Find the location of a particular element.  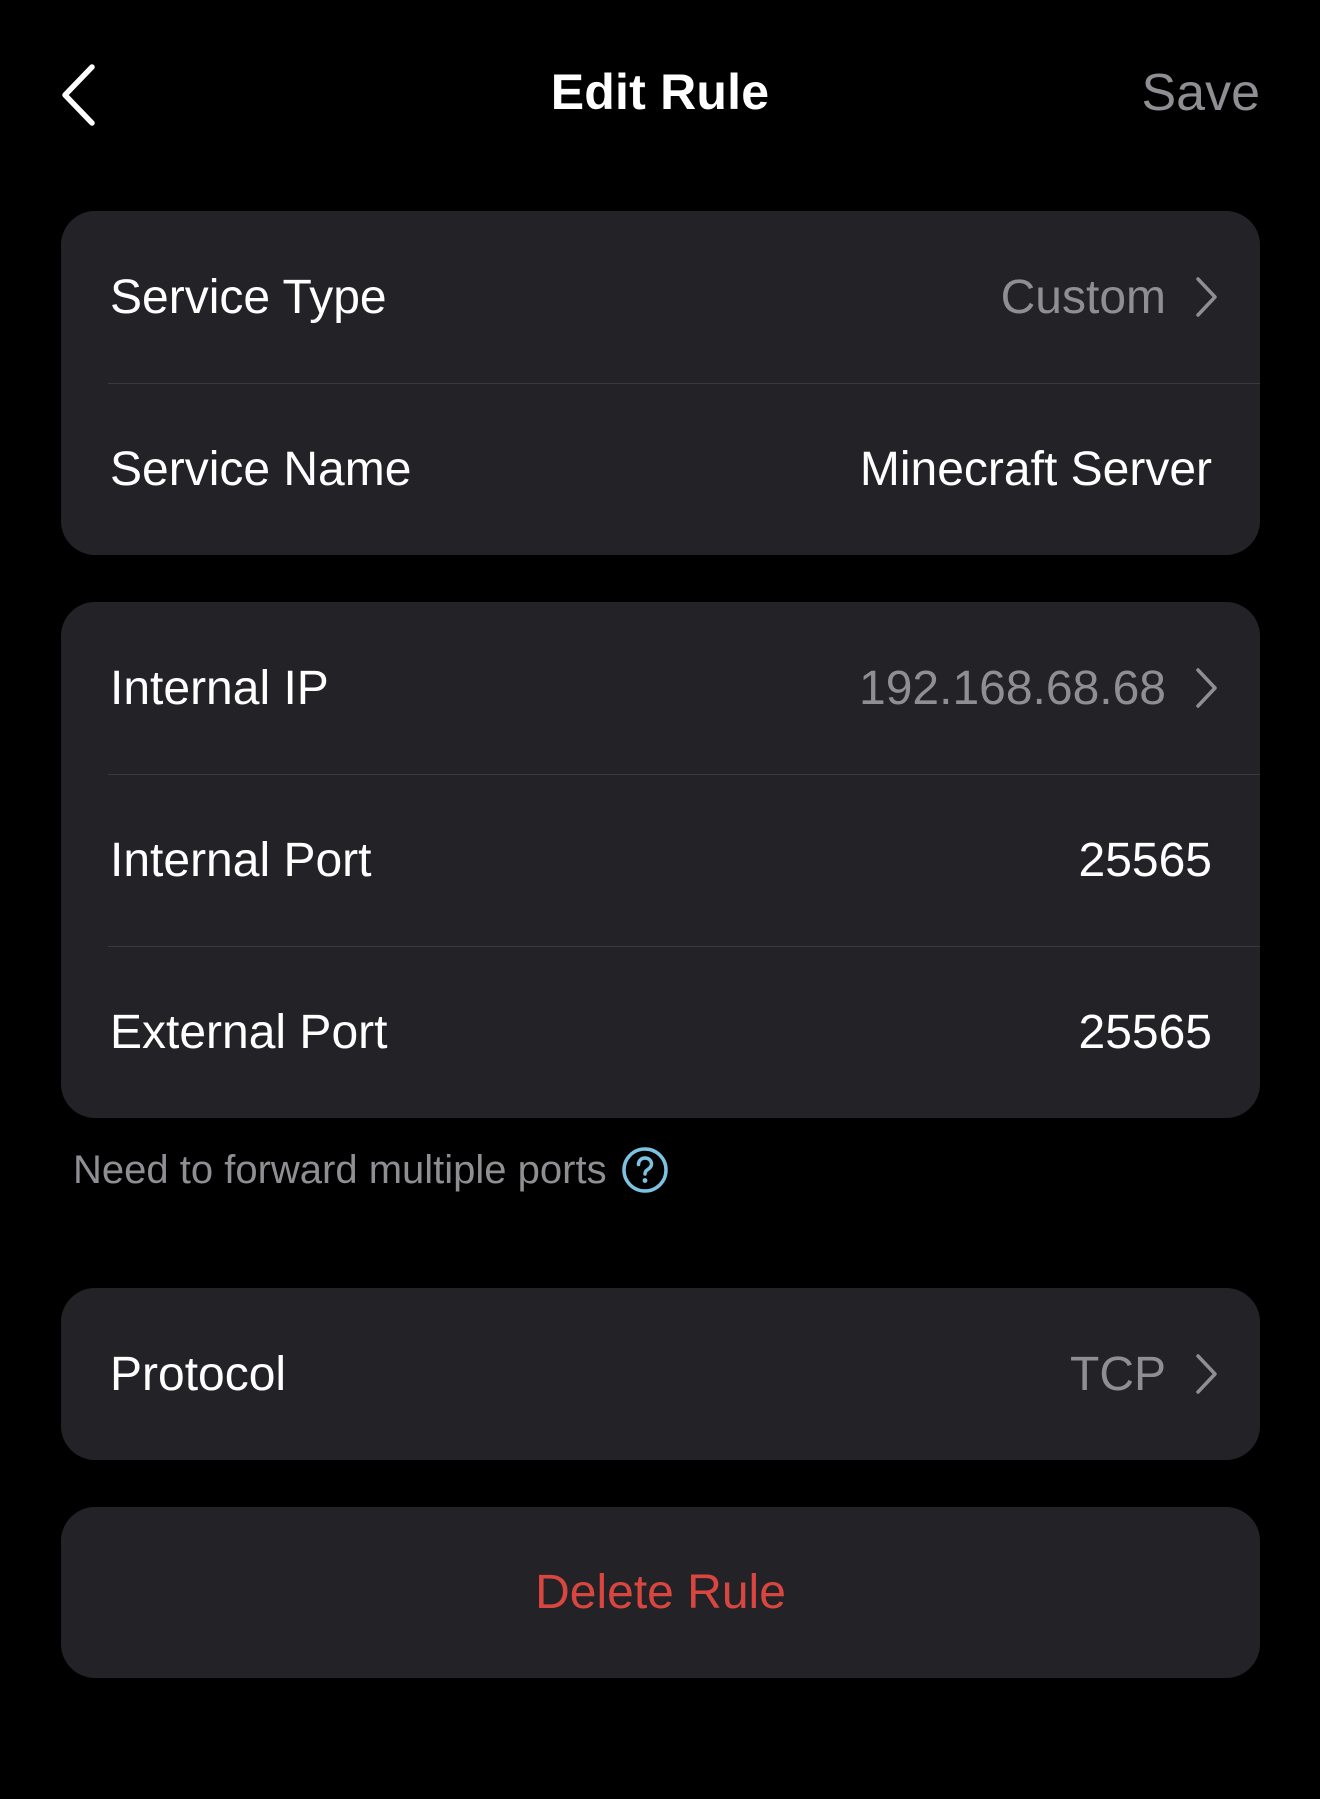

external-port-row: External Port 25565 is located at coordinates (660, 1032).